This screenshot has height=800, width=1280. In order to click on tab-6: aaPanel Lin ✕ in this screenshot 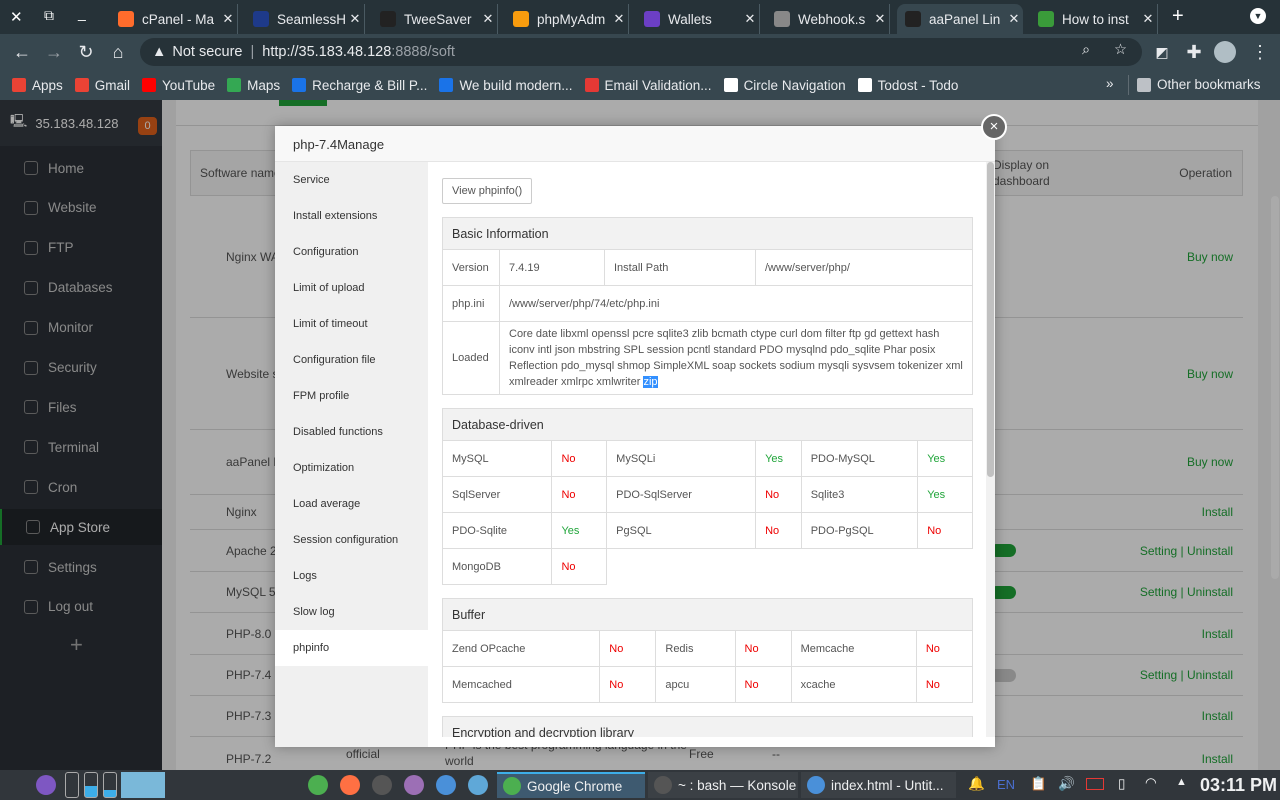, I will do `click(960, 19)`.